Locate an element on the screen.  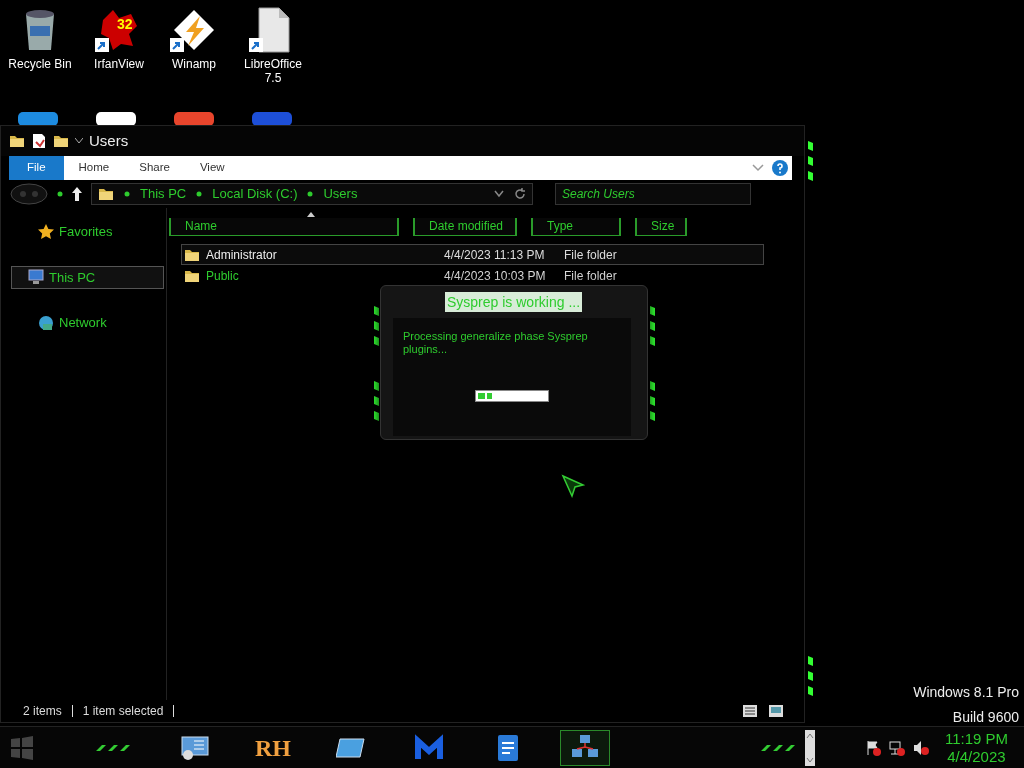
date-cell-text: 4/4/2023 10:03 PM is located at coordinates (495, 276).